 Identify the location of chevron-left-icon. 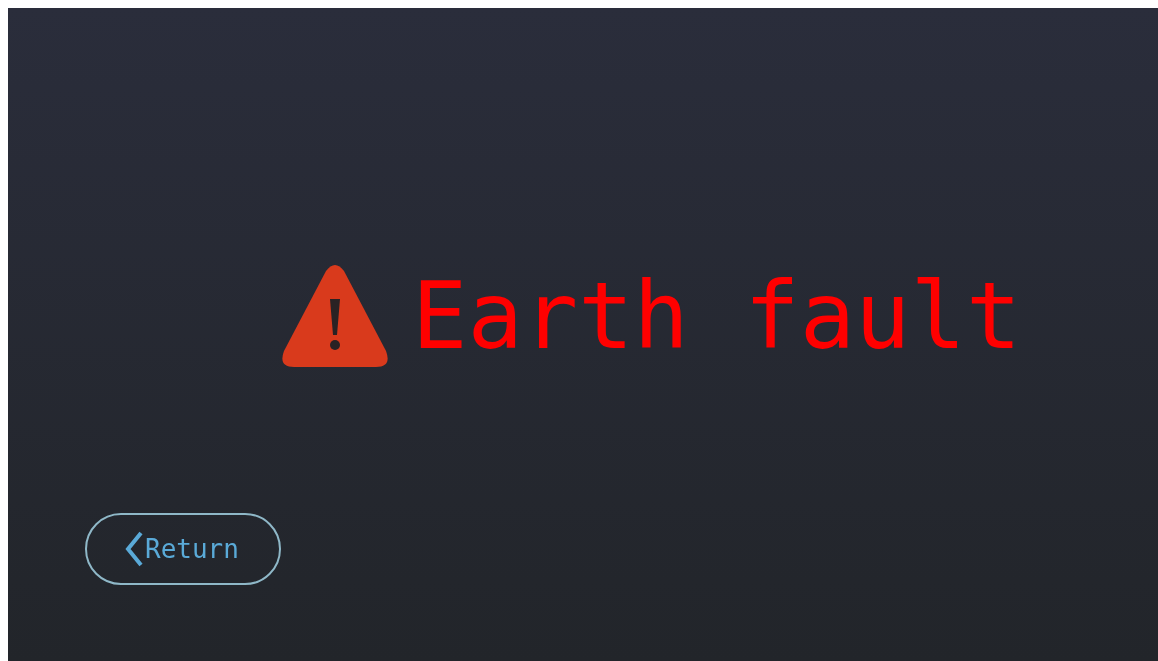
(134, 549).